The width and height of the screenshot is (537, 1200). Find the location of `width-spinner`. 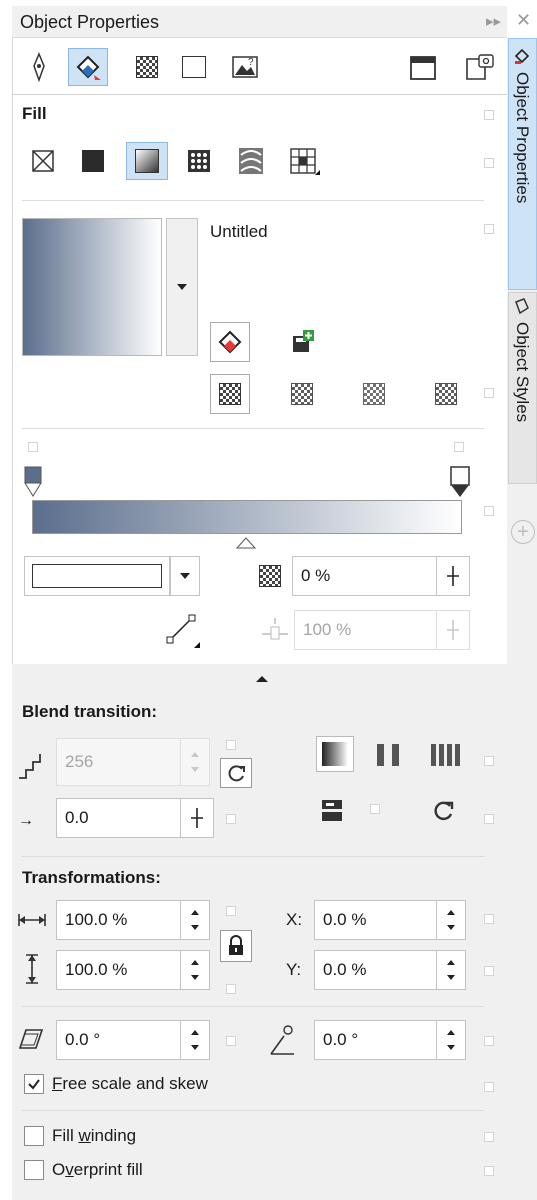

width-spinner is located at coordinates (195, 920).